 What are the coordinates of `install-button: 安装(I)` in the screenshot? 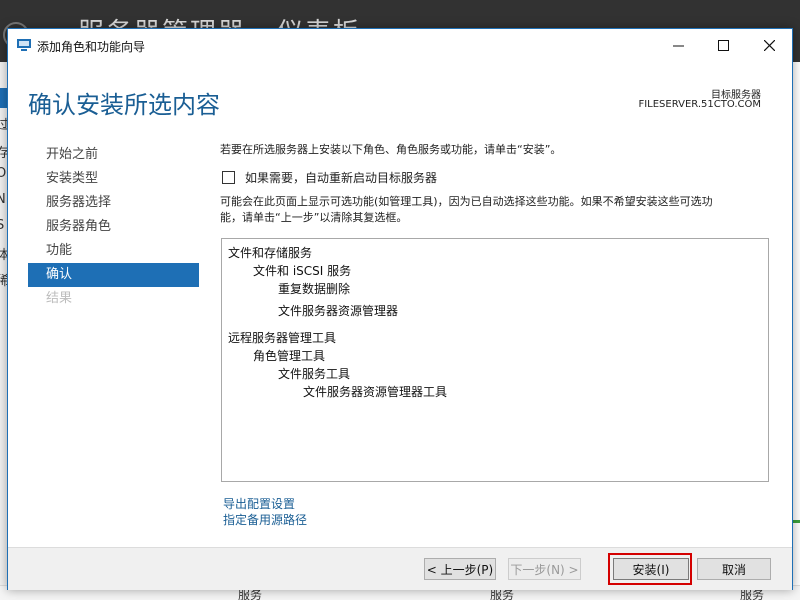 It's located at (651, 569).